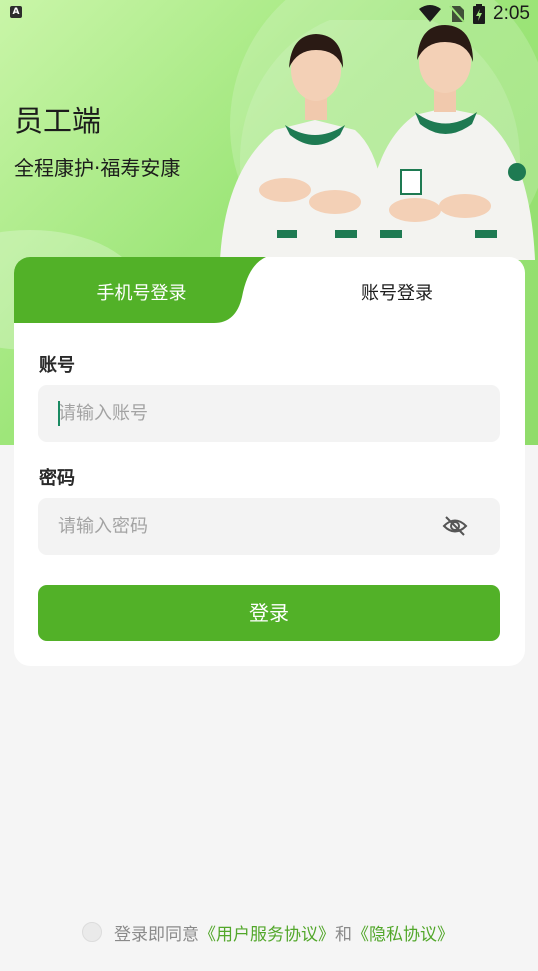 Image resolution: width=538 pixels, height=971 pixels. Describe the element at coordinates (455, 526) in the screenshot. I see `eye-off-icon` at that location.